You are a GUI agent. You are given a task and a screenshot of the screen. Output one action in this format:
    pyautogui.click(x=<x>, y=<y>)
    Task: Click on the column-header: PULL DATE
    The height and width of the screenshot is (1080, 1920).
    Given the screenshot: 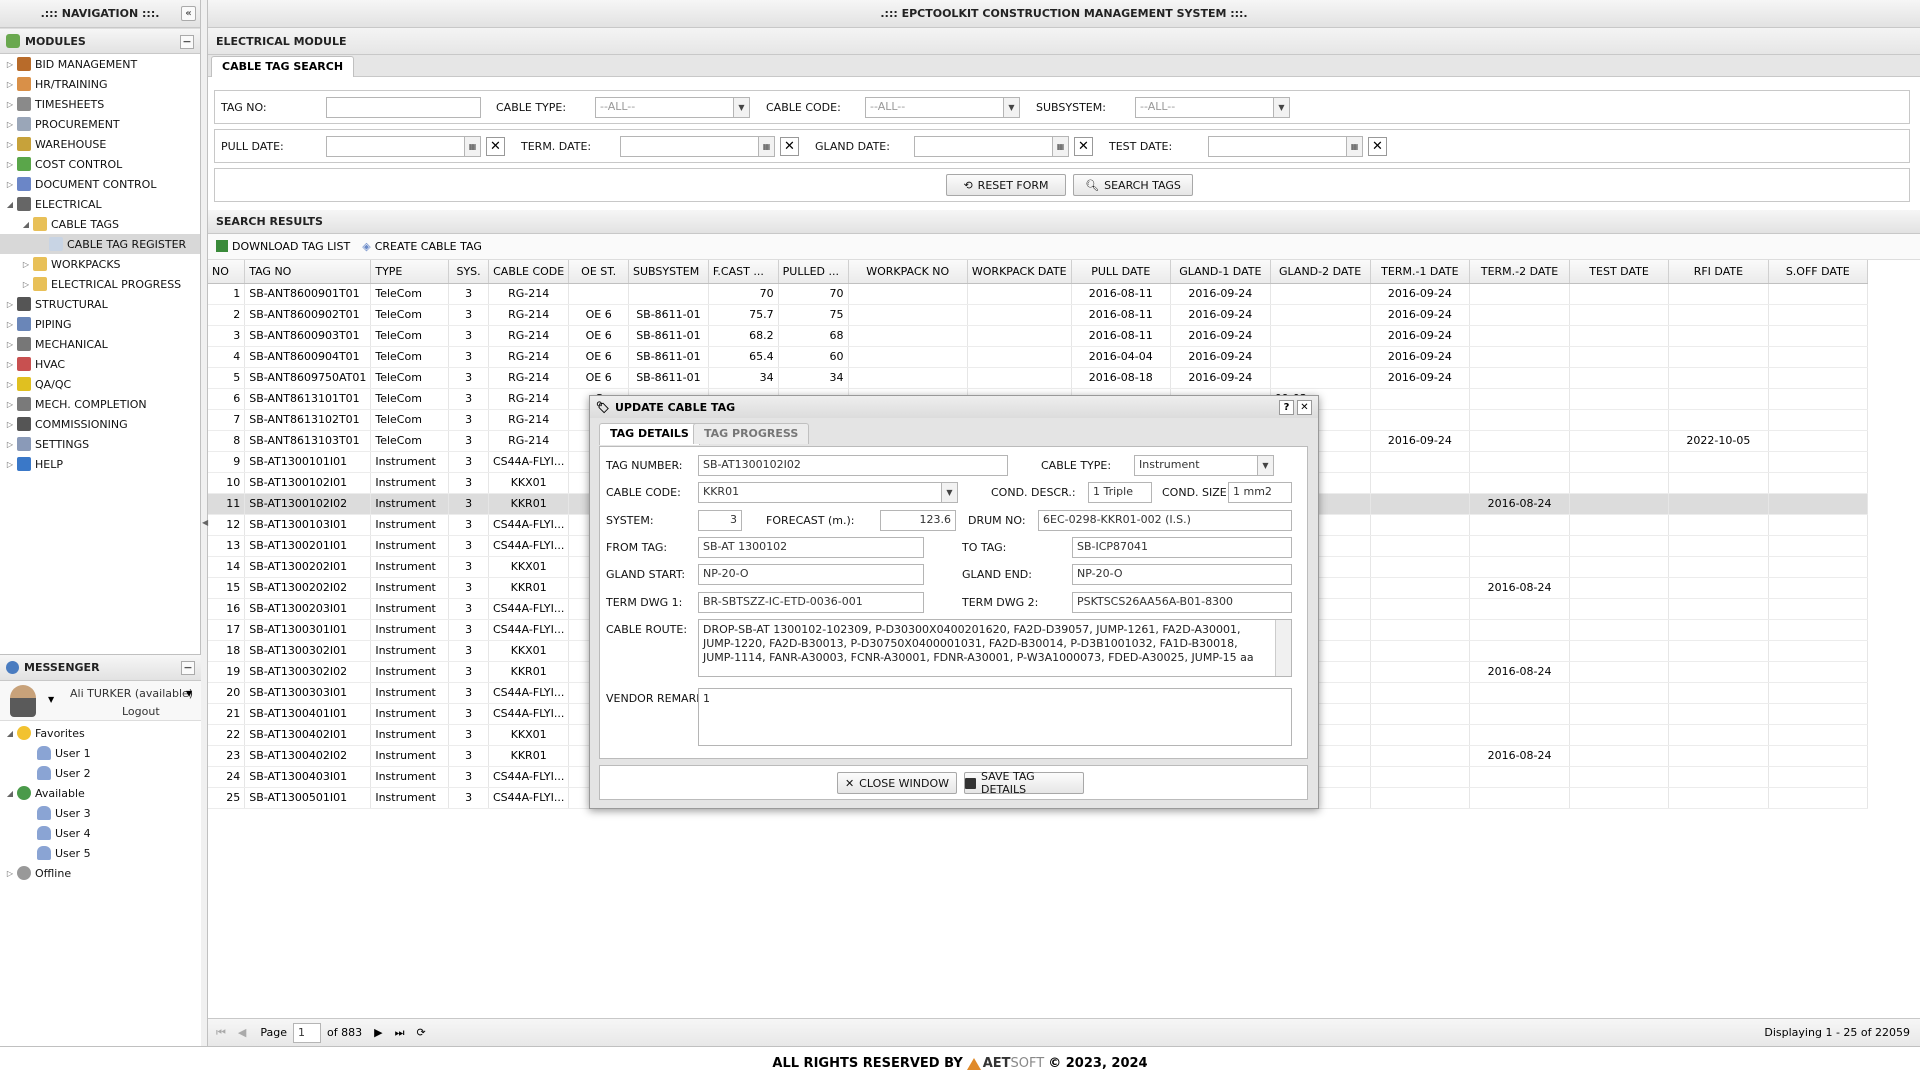 What is the action you would take?
    pyautogui.click(x=1121, y=272)
    